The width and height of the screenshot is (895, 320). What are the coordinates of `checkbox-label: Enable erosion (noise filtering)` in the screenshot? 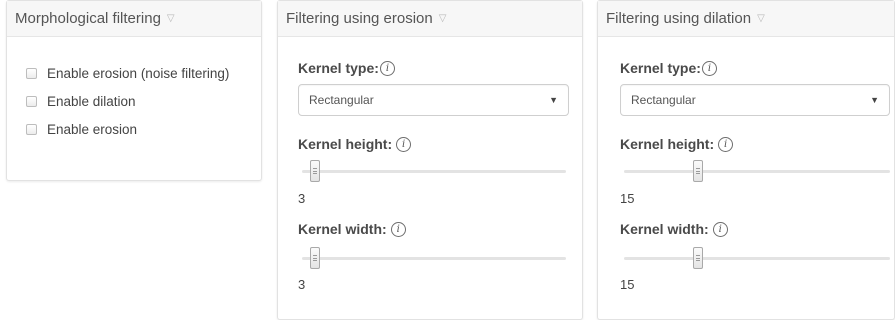 It's located at (138, 73).